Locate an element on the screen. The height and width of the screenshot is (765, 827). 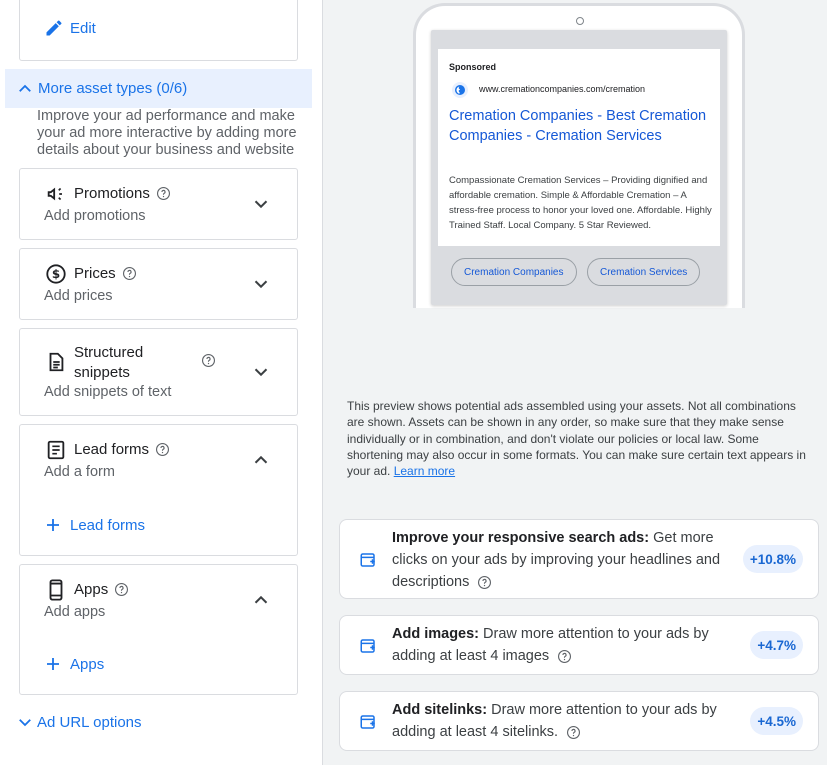
apps-title-text: Apps is located at coordinates (91, 589).